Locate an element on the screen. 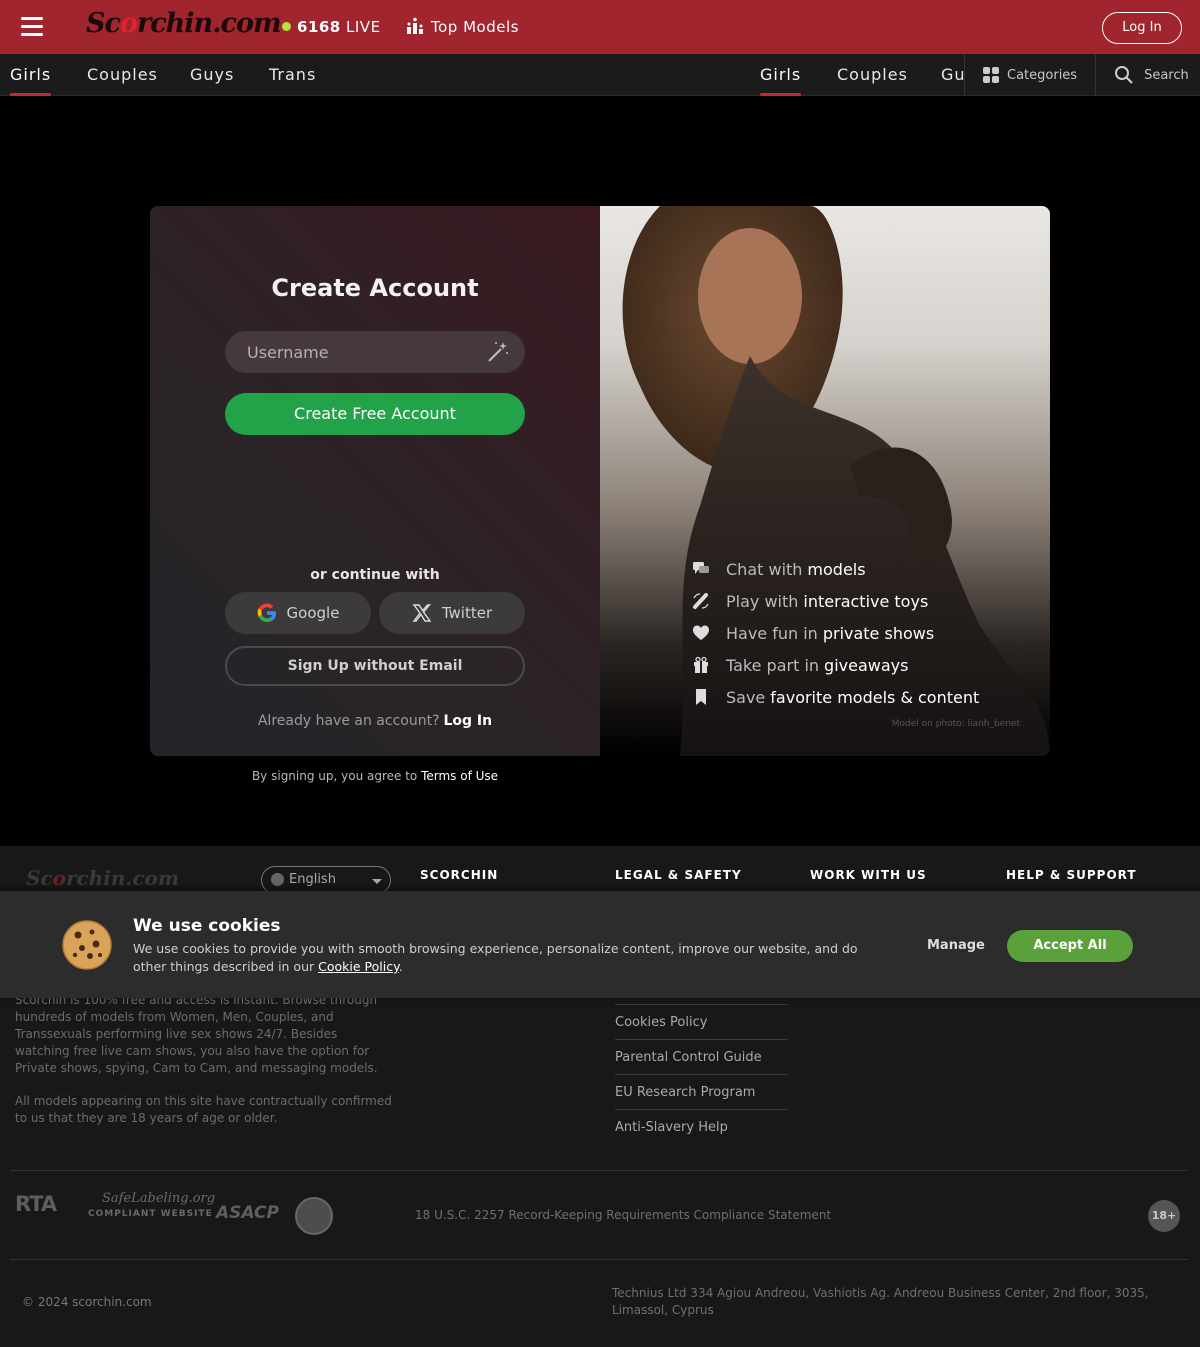 The width and height of the screenshot is (1200, 1347). footer-heading-work: WORK WITH US is located at coordinates (868, 875).